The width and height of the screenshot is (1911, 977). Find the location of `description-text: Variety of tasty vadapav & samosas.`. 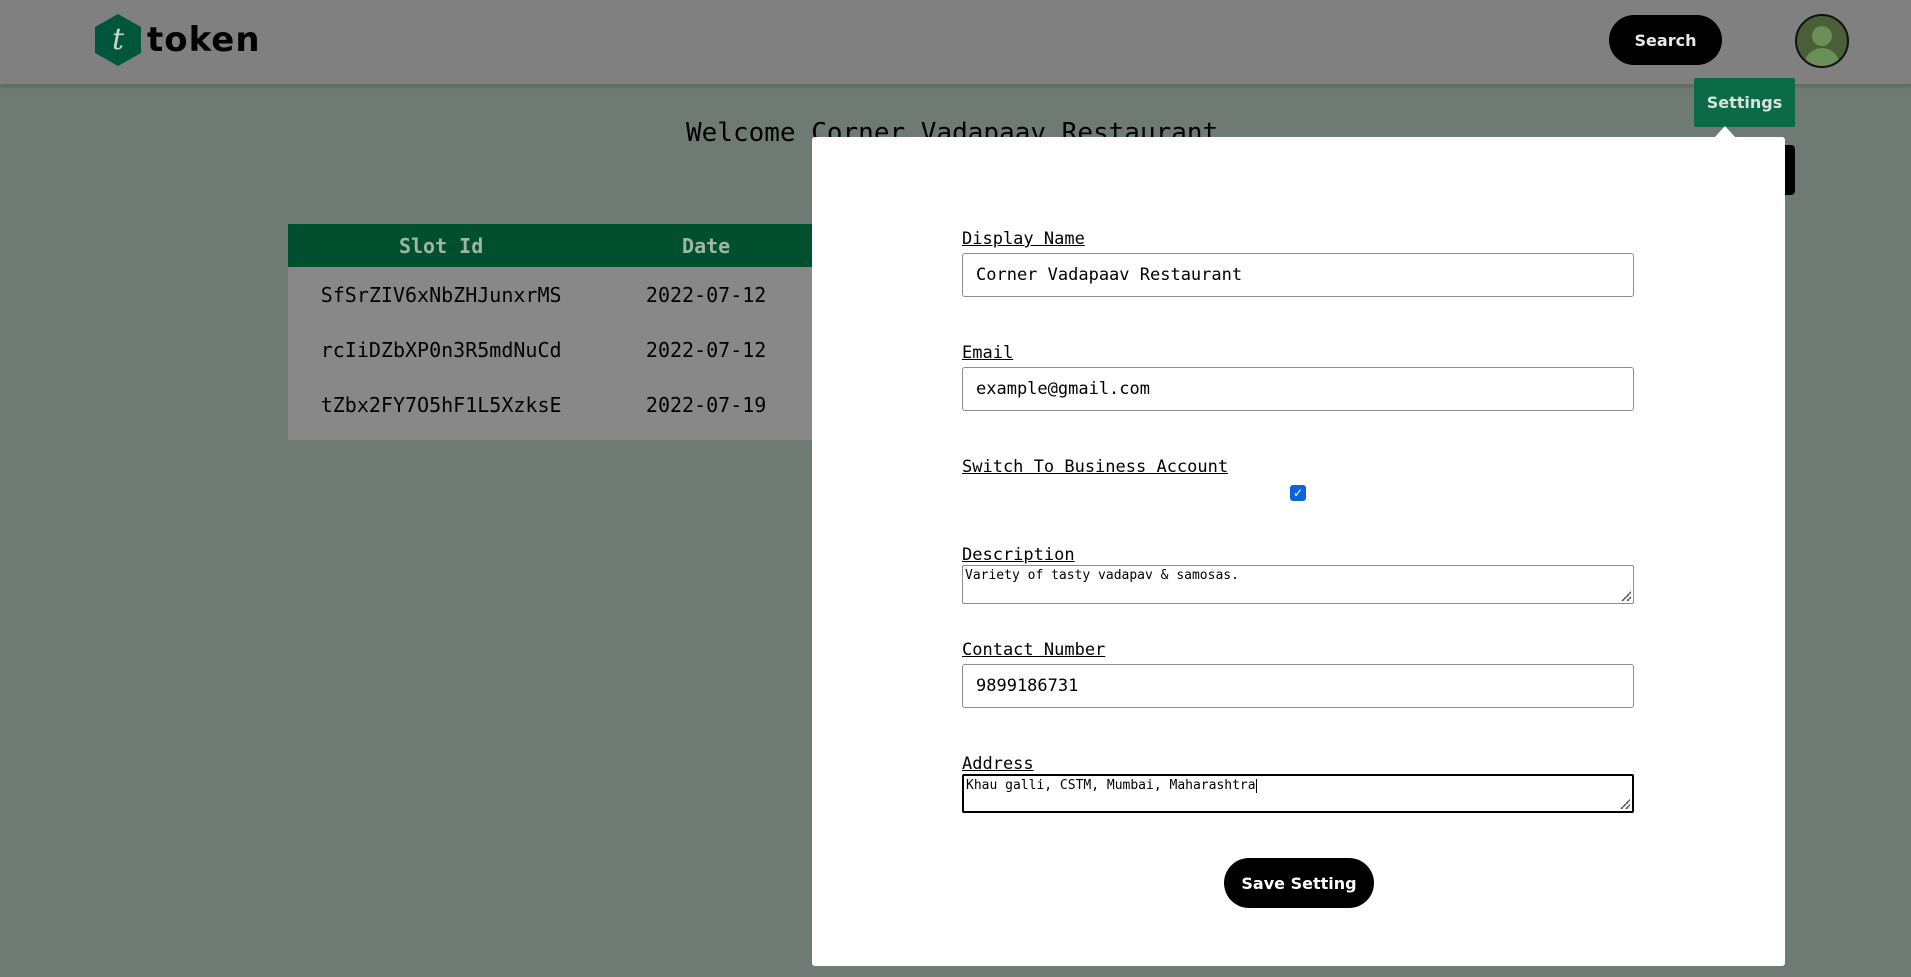

description-text: Variety of tasty vadapav & samosas. is located at coordinates (1102, 575).